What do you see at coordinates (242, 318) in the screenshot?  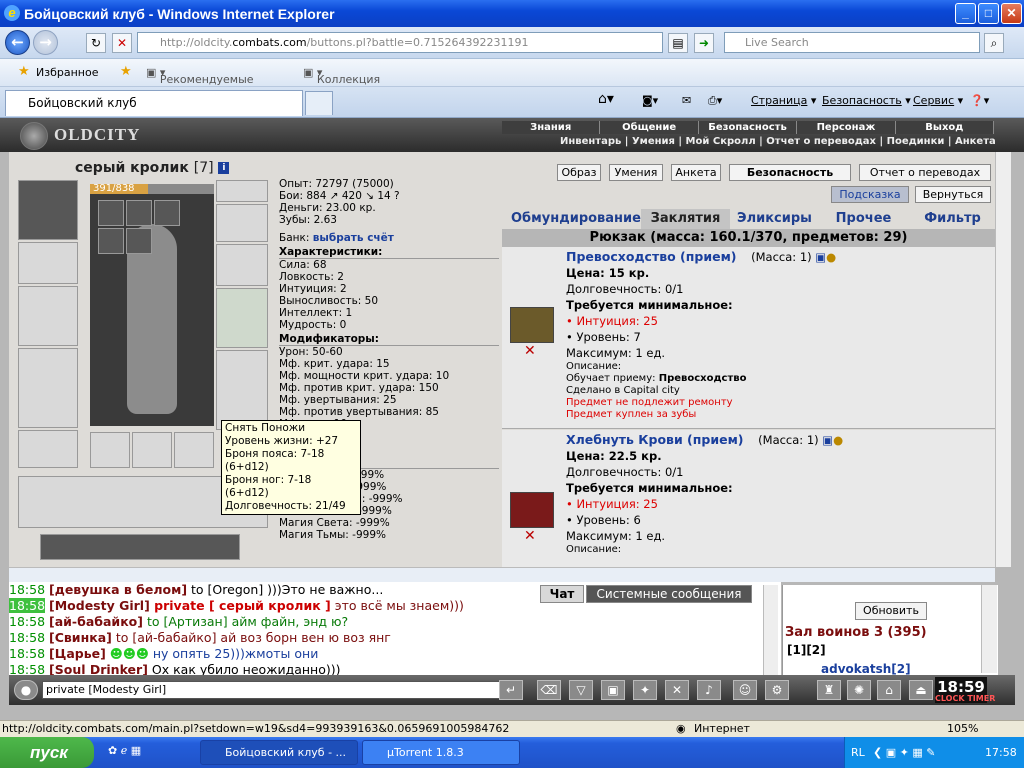 I see `shield-slot` at bounding box center [242, 318].